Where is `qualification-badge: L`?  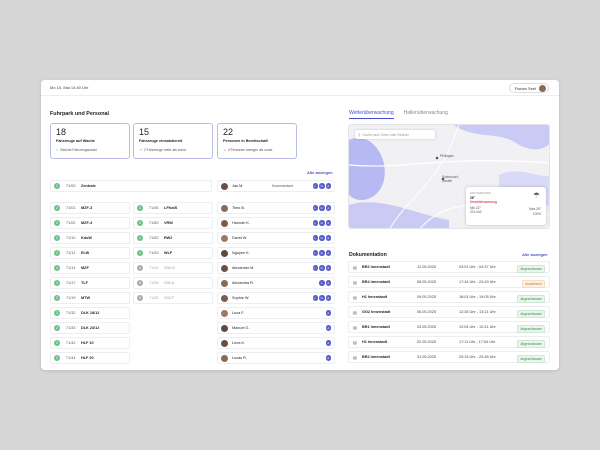 qualification-badge: L is located at coordinates (315, 186).